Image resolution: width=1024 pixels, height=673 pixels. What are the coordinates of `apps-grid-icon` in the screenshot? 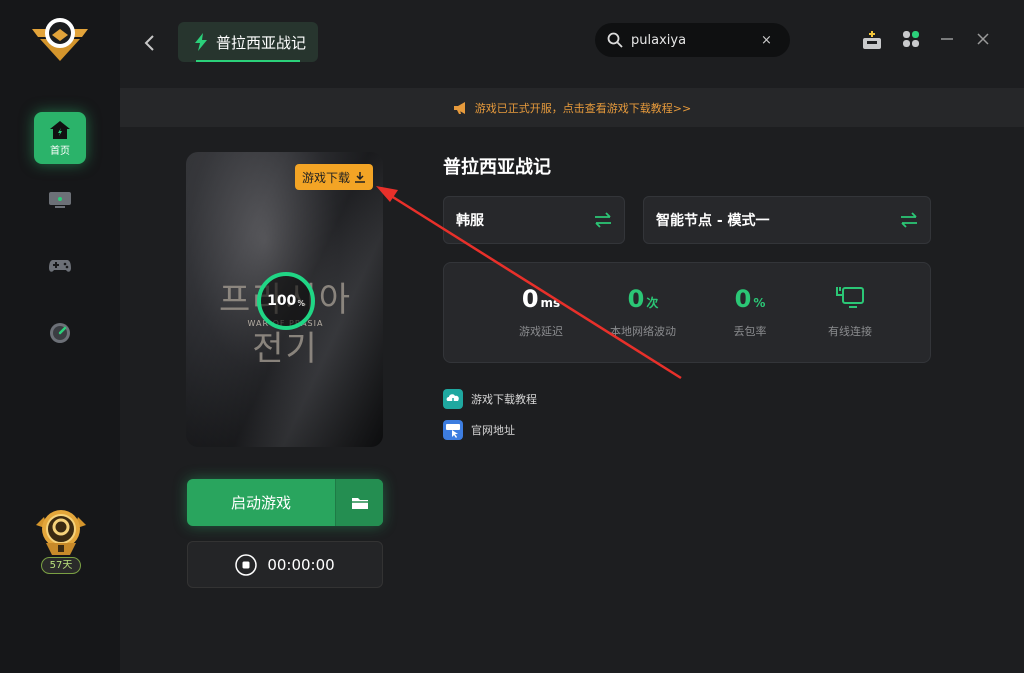 It's located at (911, 39).